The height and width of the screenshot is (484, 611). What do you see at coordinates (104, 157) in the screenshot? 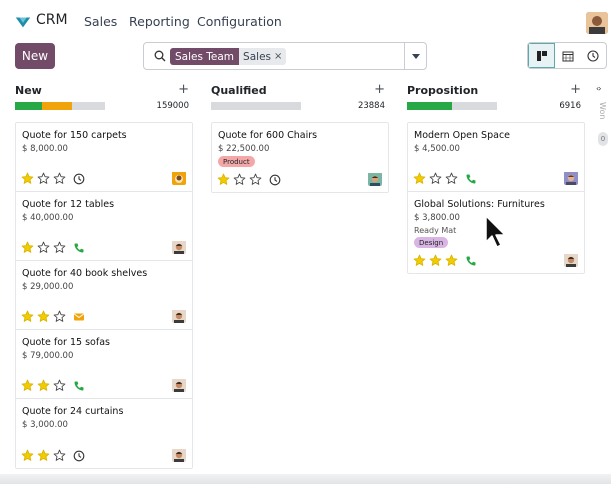
I see `kanban-card: Quote for 150 carpets $ 8,000.00` at bounding box center [104, 157].